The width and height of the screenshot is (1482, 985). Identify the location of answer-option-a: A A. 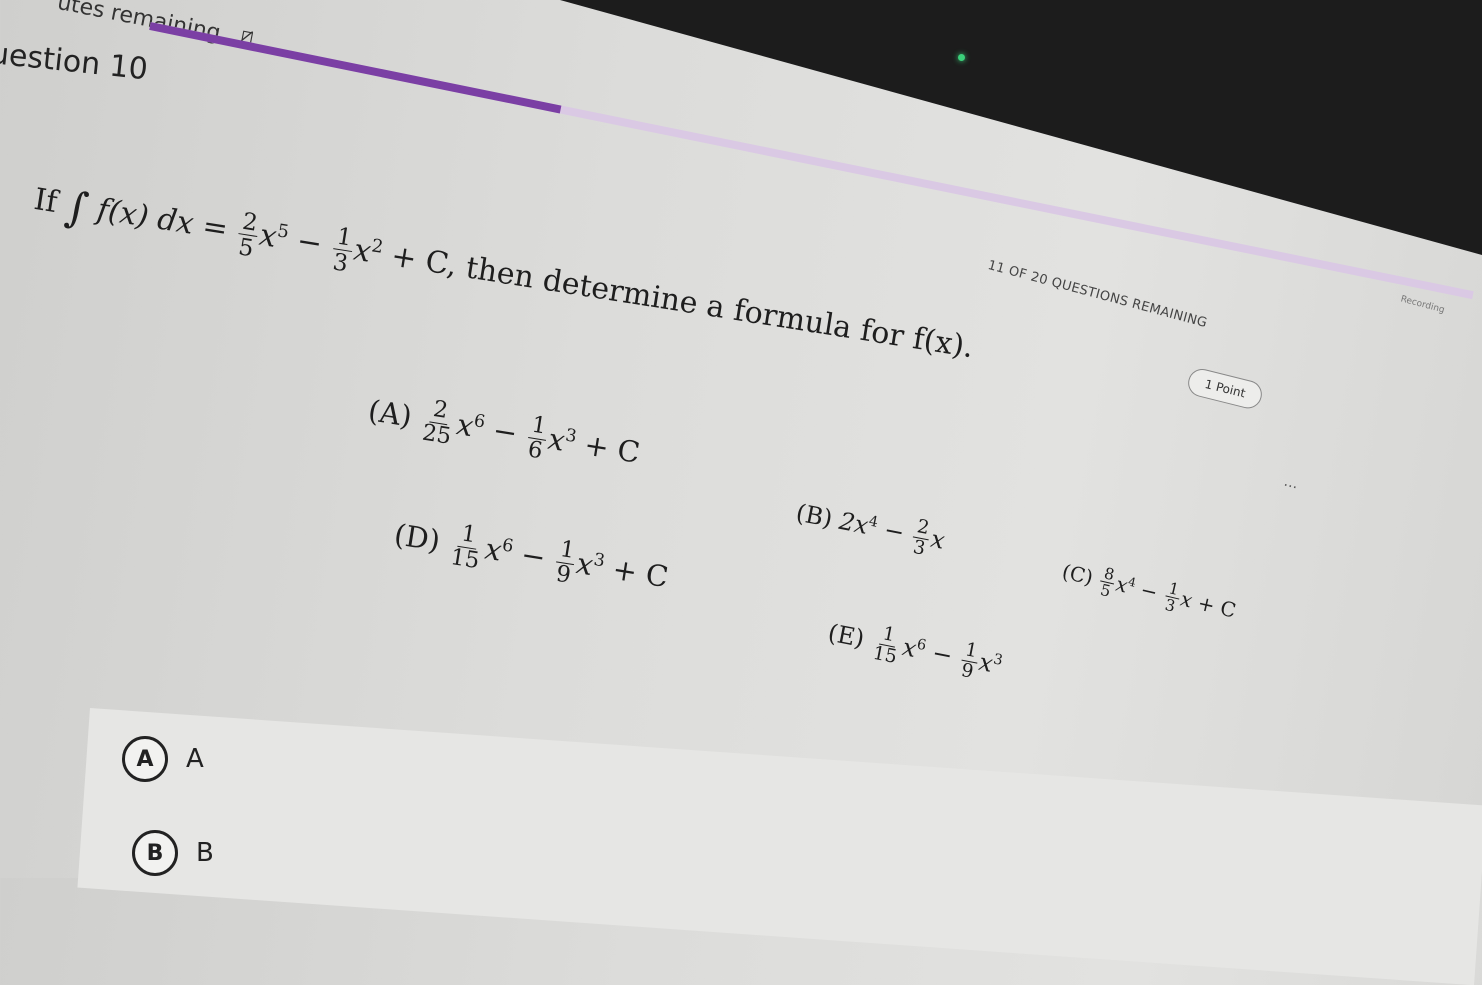
(163, 759).